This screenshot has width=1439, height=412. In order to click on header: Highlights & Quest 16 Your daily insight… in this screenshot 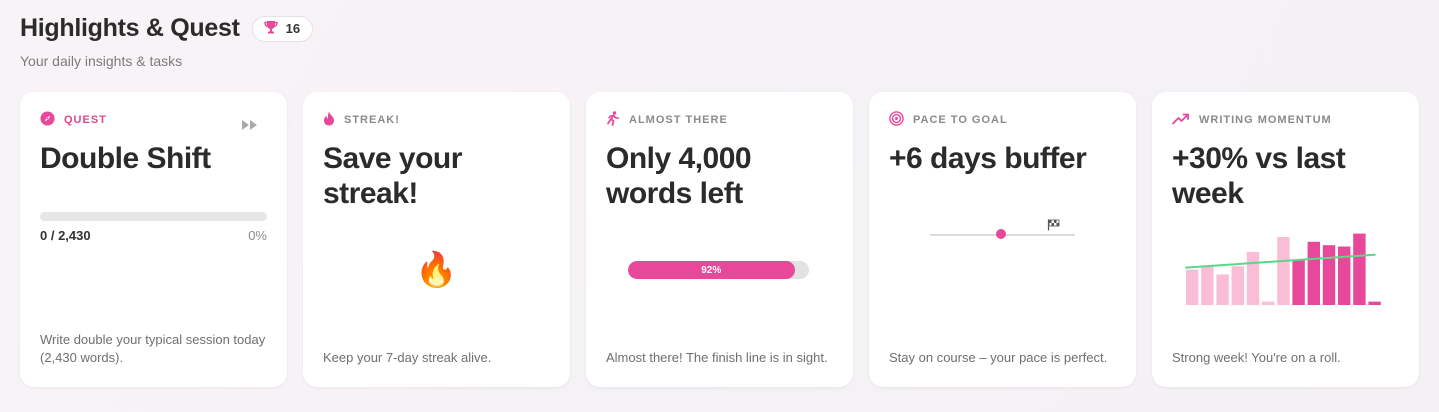, I will do `click(167, 41)`.